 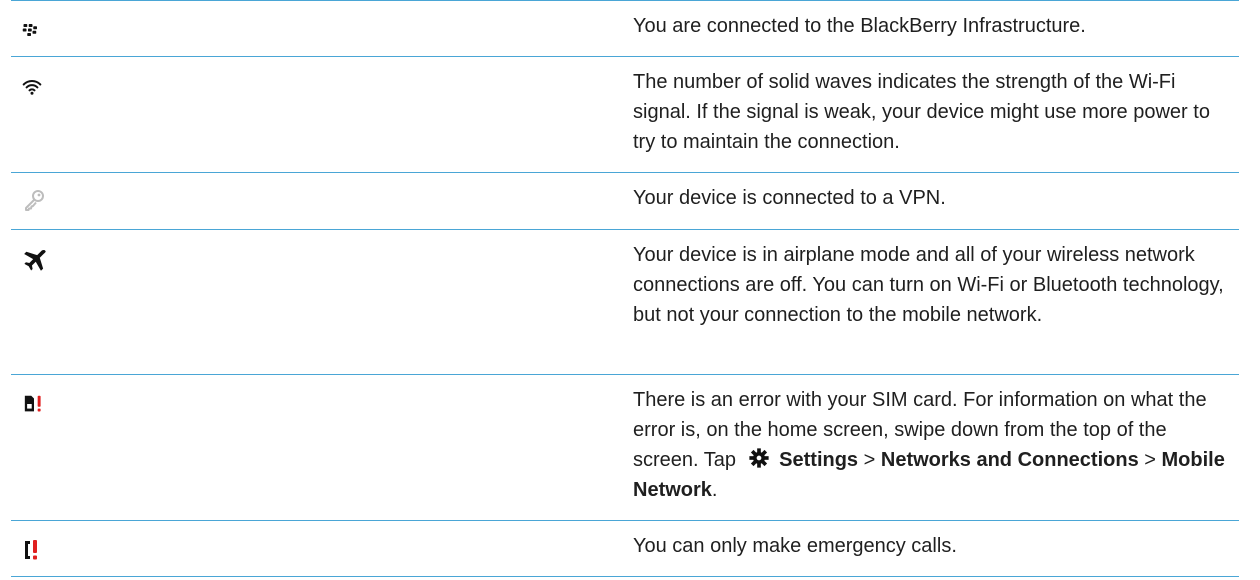 I want to click on networks-connections-label: Networks and Connections, so click(x=1009, y=460).